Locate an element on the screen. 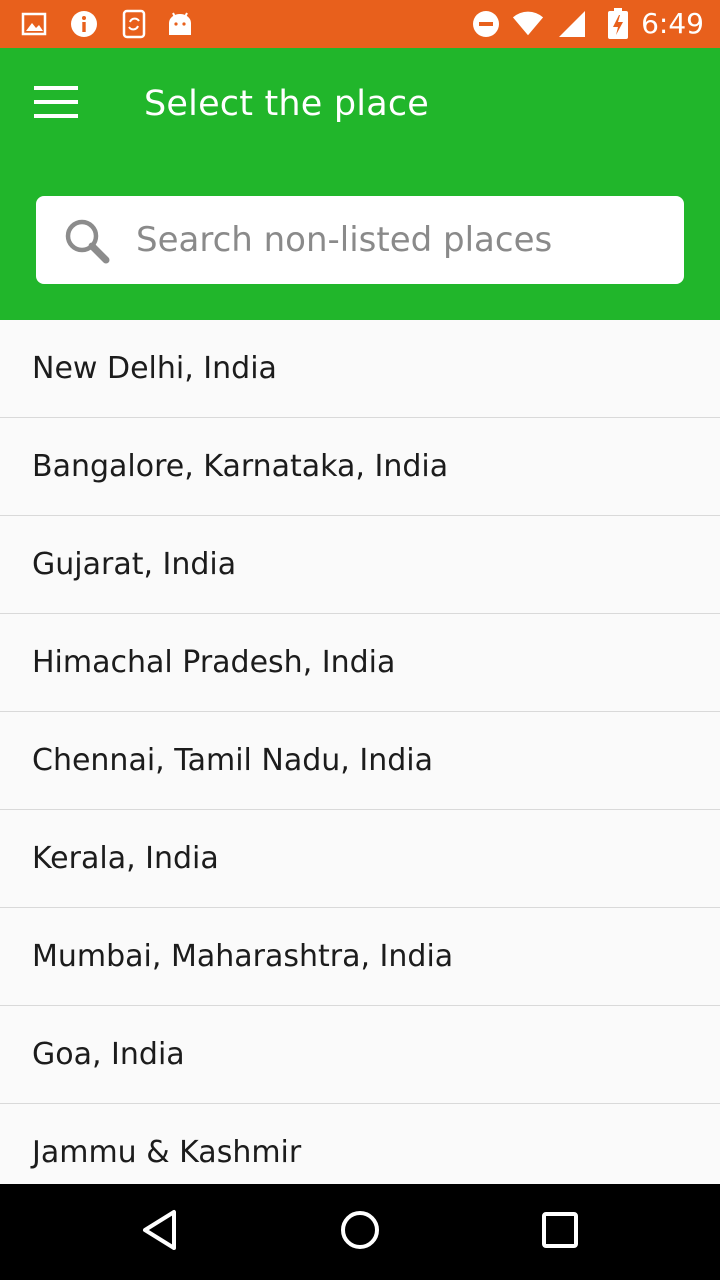  menu-button is located at coordinates (56, 104).